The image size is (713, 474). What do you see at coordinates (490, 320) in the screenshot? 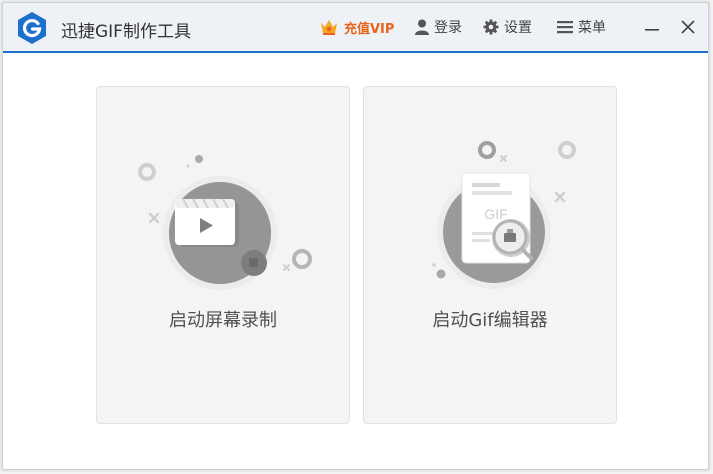
I see `card-label: 启动Gif编辑器` at bounding box center [490, 320].